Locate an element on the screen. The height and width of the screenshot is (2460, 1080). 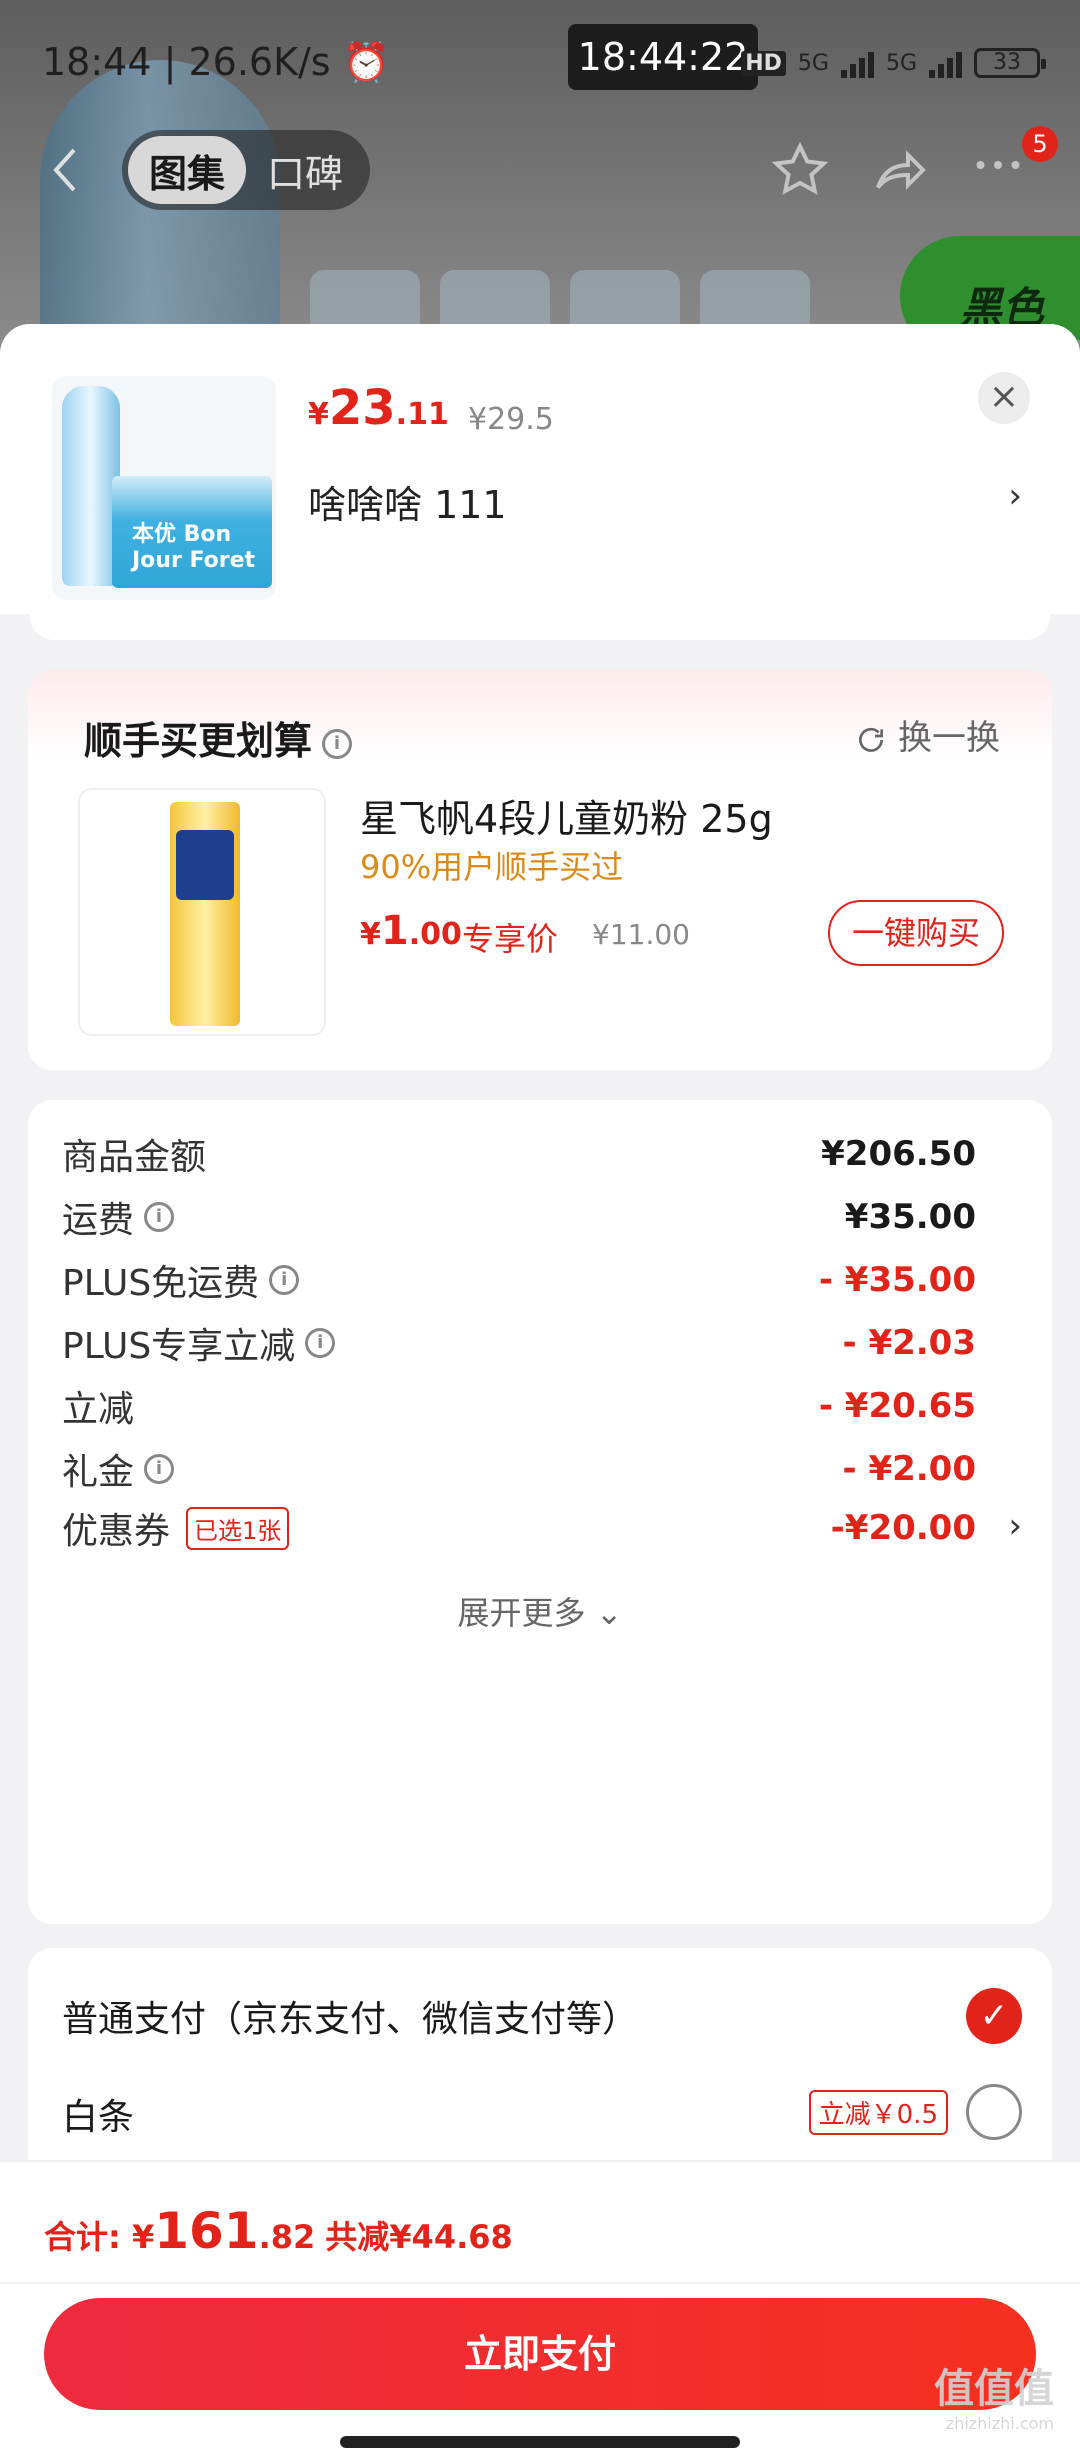
expand-more-button: 展开更多 ⌄ is located at coordinates (540, 1611).